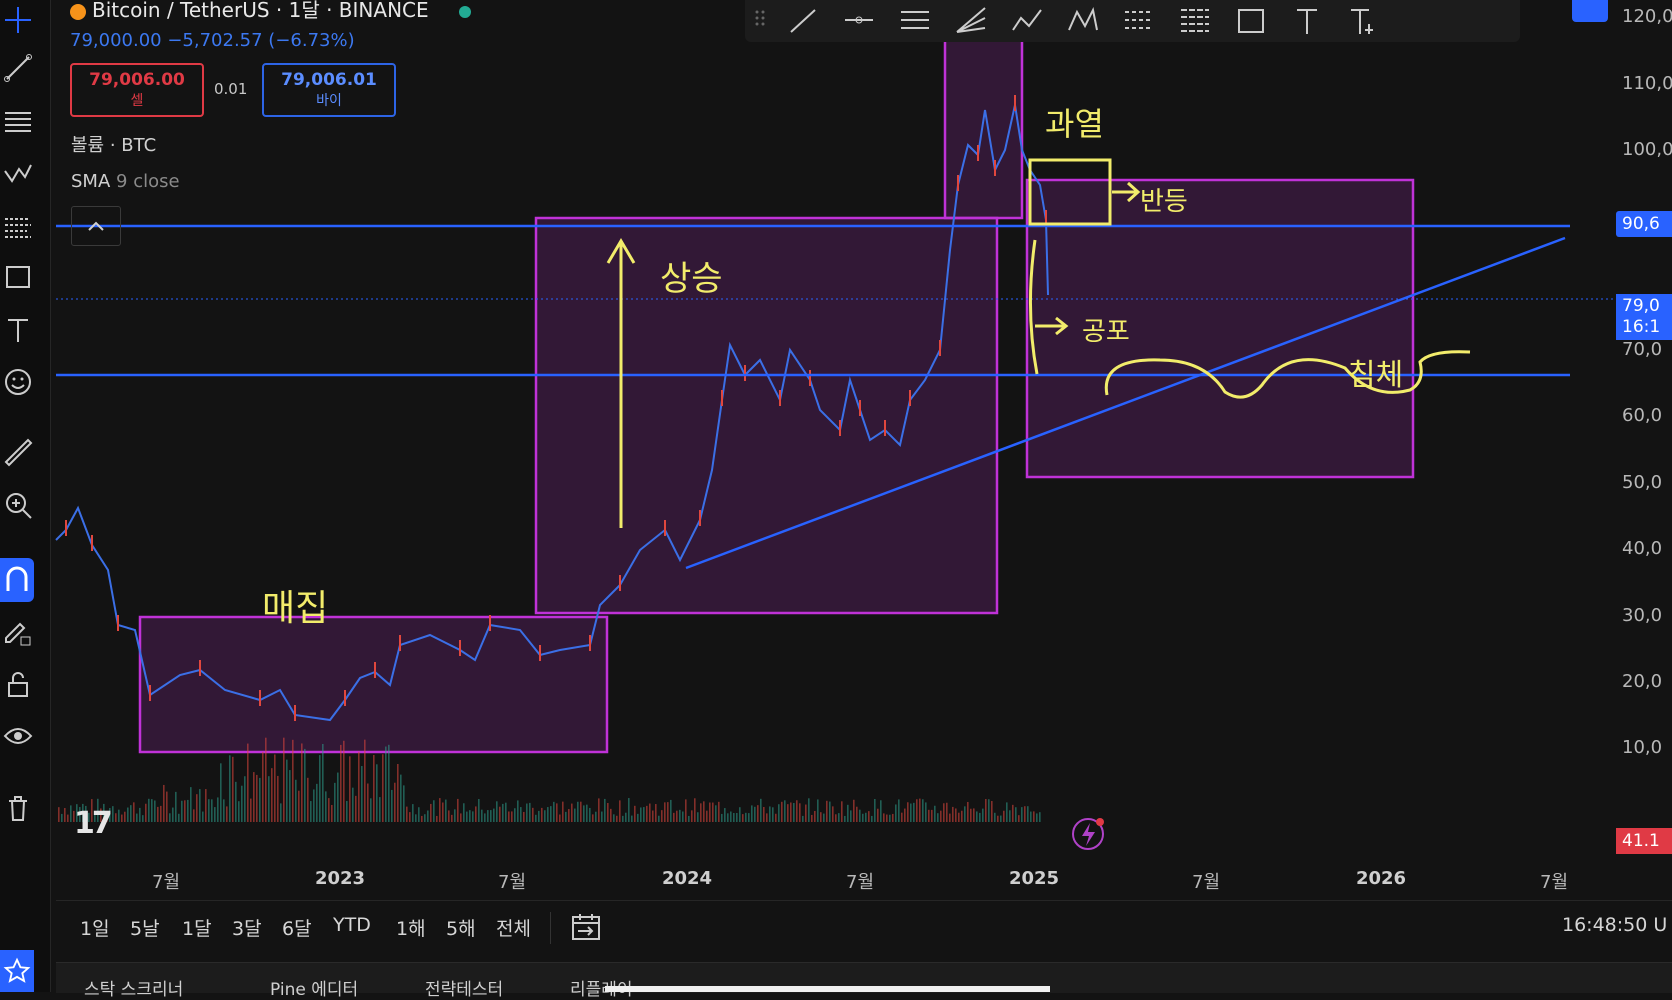 The width and height of the screenshot is (1672, 1000). What do you see at coordinates (1251, 21) in the screenshot?
I see `rectangle-tool-icon` at bounding box center [1251, 21].